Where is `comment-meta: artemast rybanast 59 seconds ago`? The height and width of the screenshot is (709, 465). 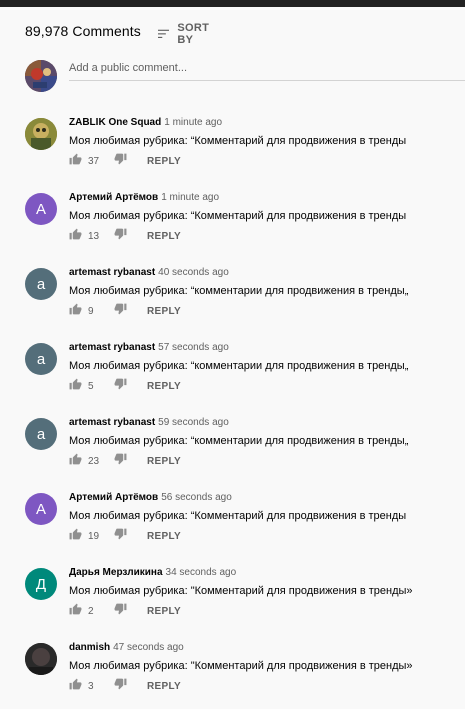
comment-meta: artemast rybanast 59 seconds ago is located at coordinates (267, 423).